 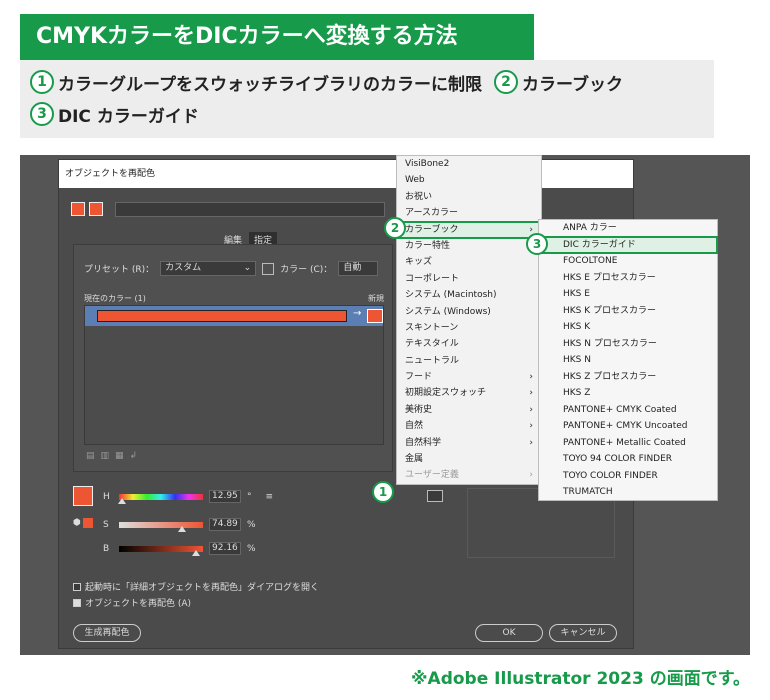 What do you see at coordinates (77, 586) in the screenshot?
I see `checkbox-open-on-launch-box` at bounding box center [77, 586].